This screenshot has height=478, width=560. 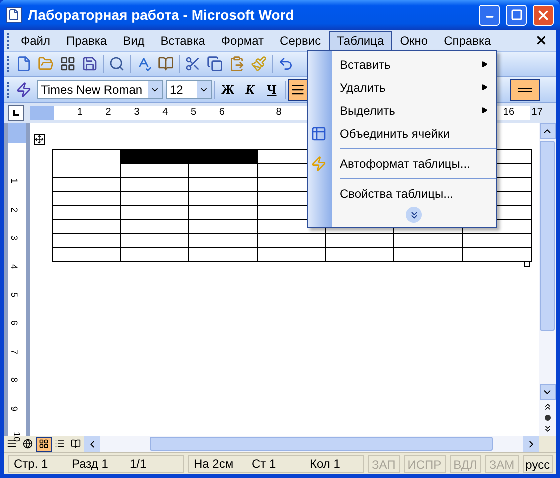 I want to click on menu-entry: Вставить, so click(x=414, y=64).